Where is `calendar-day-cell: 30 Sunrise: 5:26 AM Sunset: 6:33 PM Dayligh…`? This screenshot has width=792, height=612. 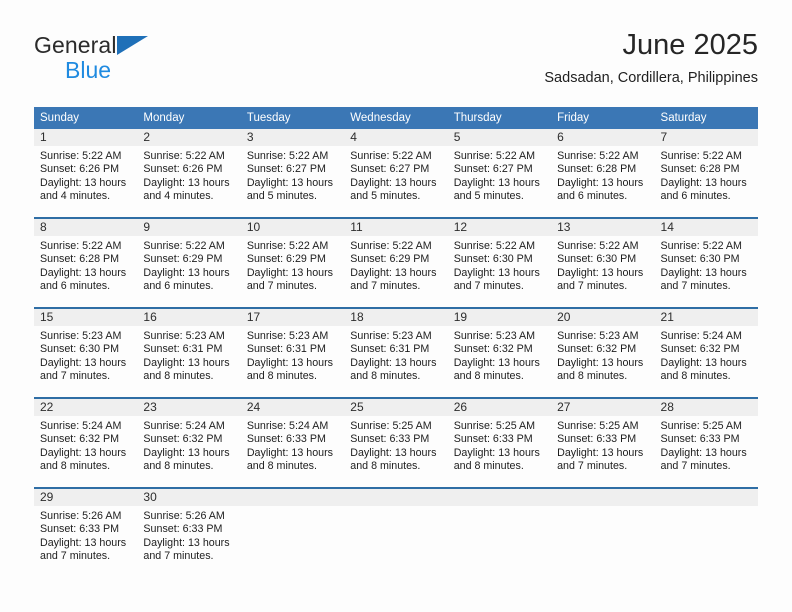 calendar-day-cell: 30 Sunrise: 5:26 AM Sunset: 6:33 PM Dayligh… is located at coordinates (189, 532).